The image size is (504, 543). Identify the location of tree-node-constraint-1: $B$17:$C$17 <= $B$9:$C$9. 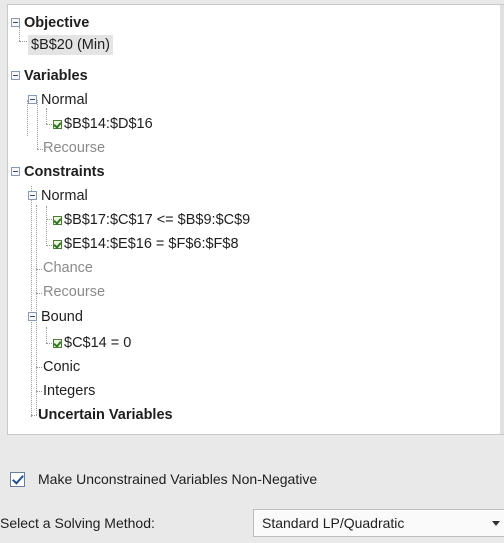
(151, 220).